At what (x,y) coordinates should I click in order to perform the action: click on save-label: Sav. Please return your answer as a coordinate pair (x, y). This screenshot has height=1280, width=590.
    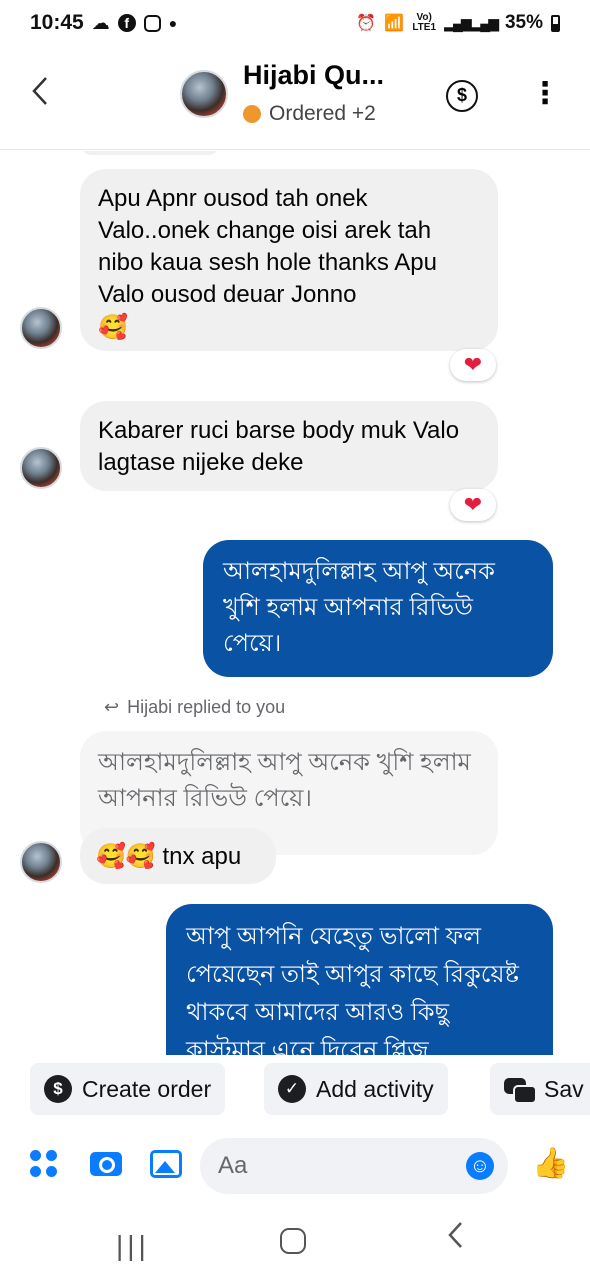
    Looking at the image, I should click on (564, 1088).